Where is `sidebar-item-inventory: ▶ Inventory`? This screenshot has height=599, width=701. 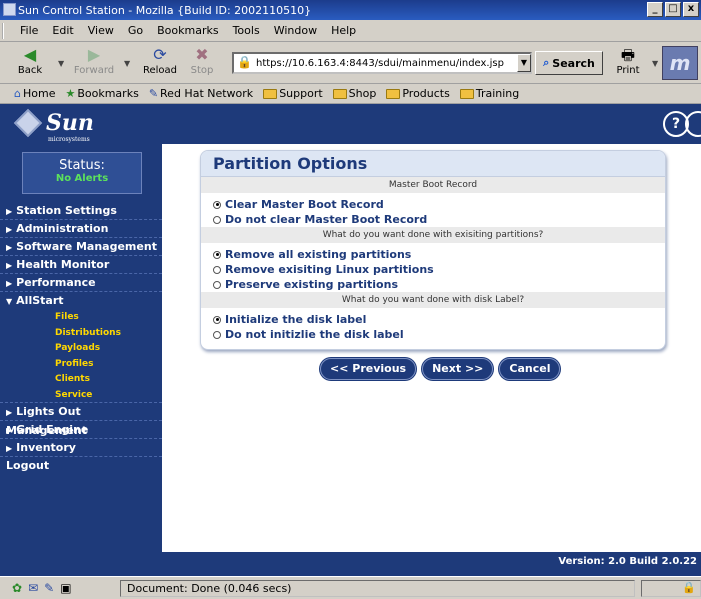 sidebar-item-inventory: ▶ Inventory is located at coordinates (81, 448).